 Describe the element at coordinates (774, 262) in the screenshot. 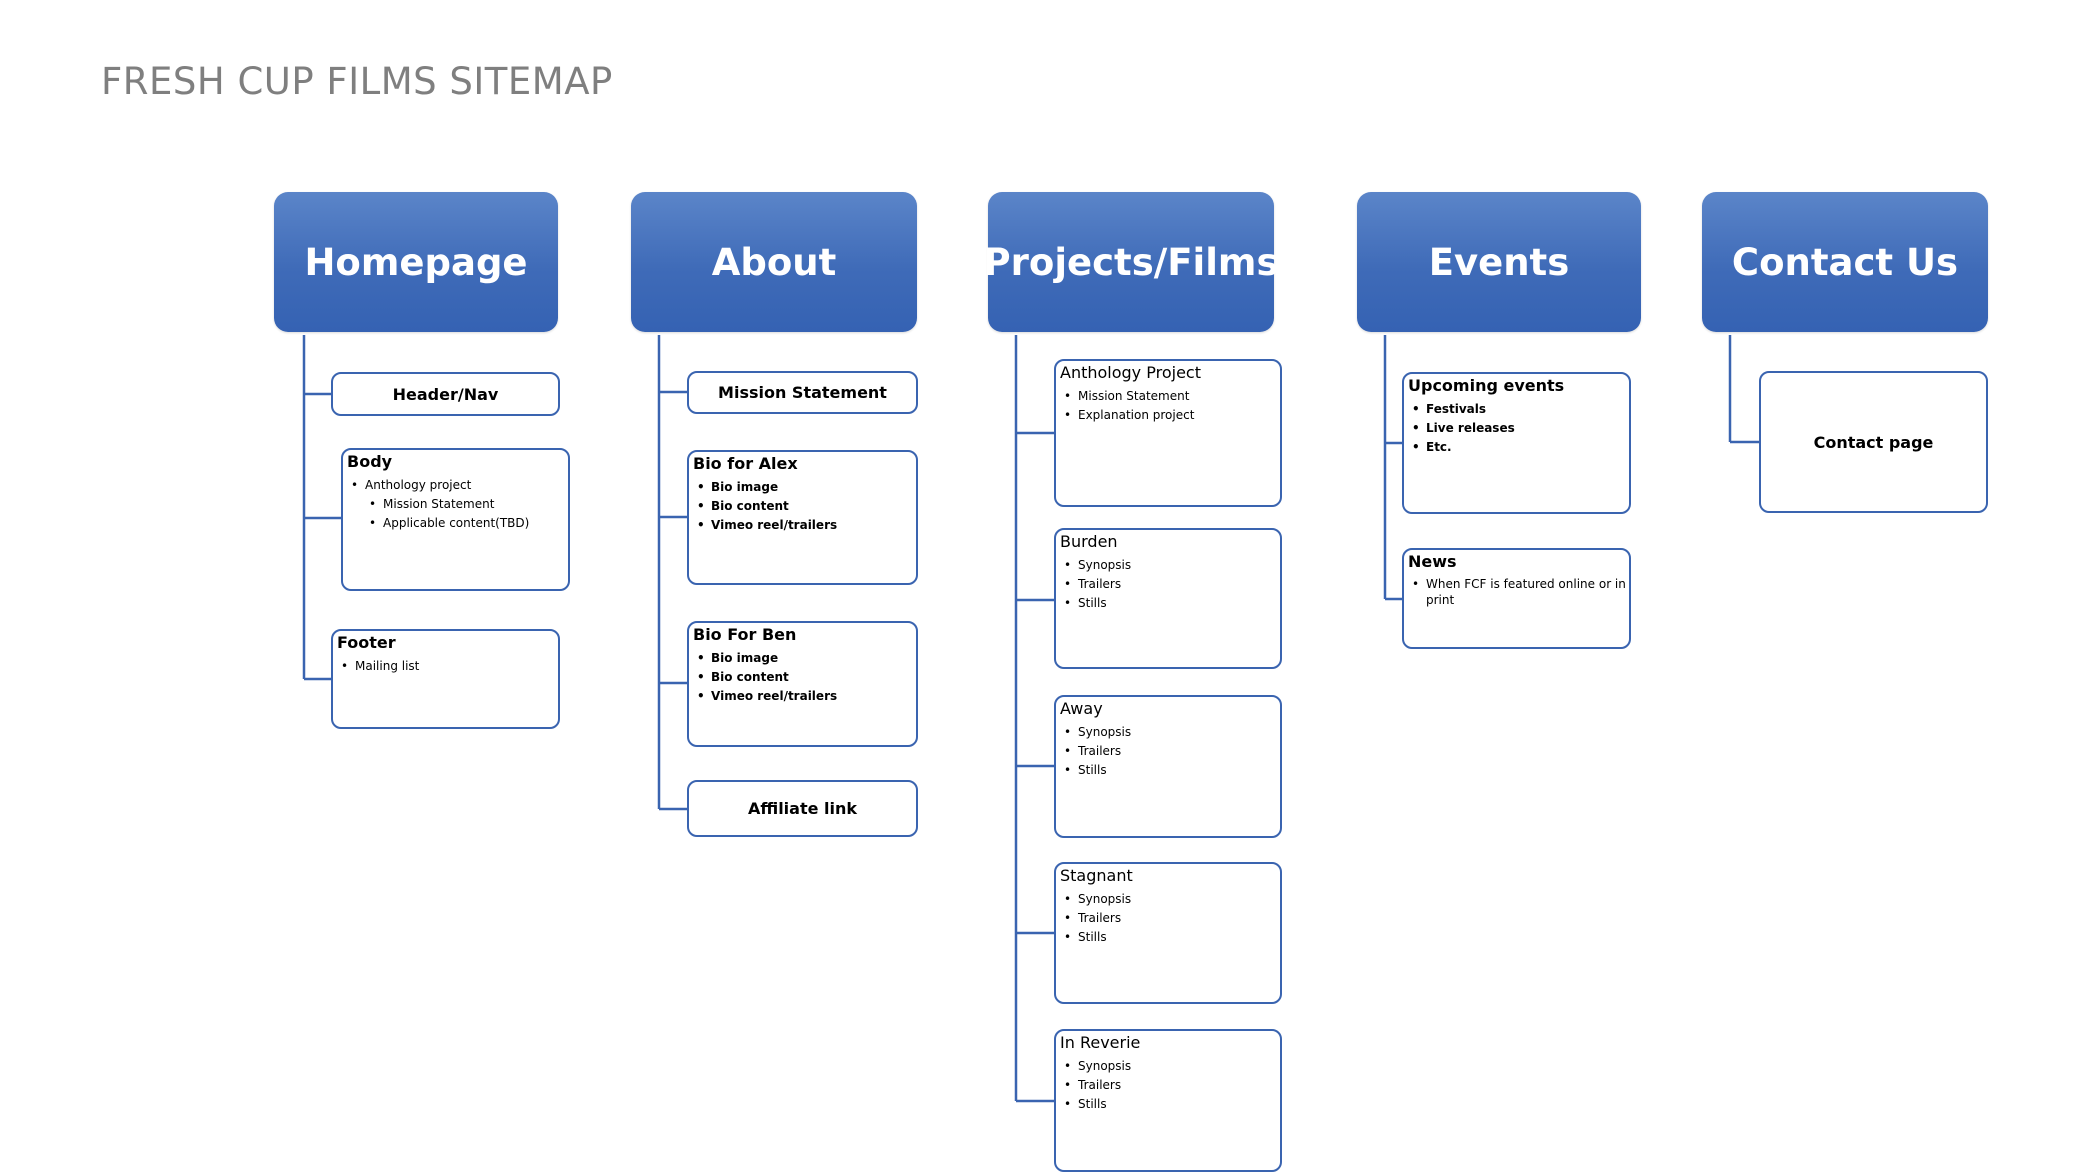

I see `about-header: About` at that location.